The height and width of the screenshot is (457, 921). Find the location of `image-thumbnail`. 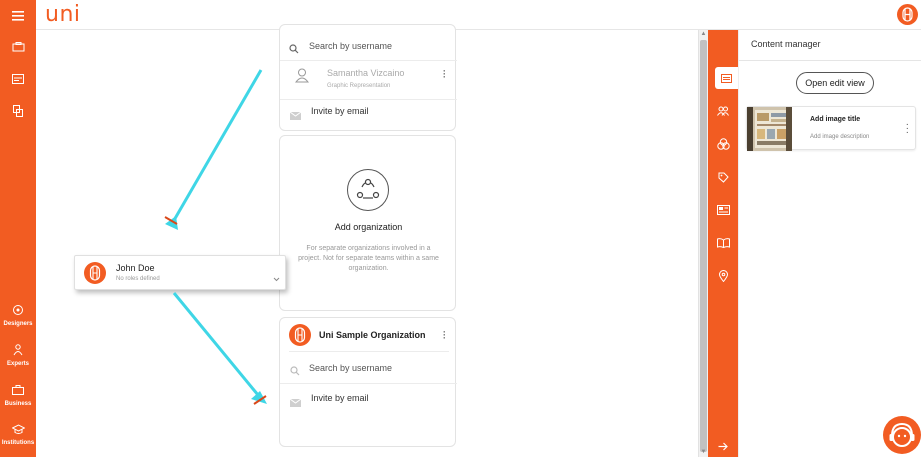

image-thumbnail is located at coordinates (769, 129).